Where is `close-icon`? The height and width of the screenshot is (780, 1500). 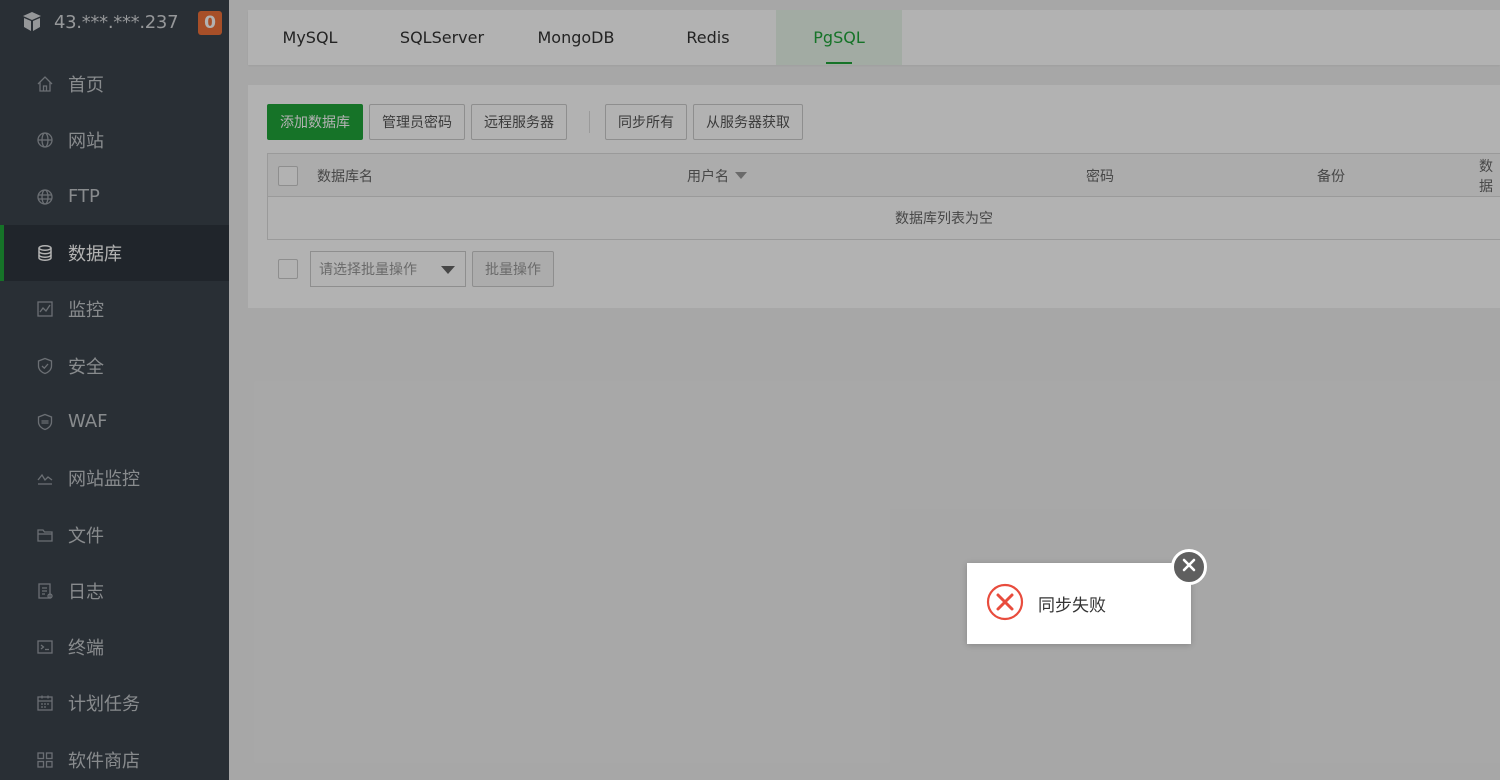
close-icon is located at coordinates (1189, 567).